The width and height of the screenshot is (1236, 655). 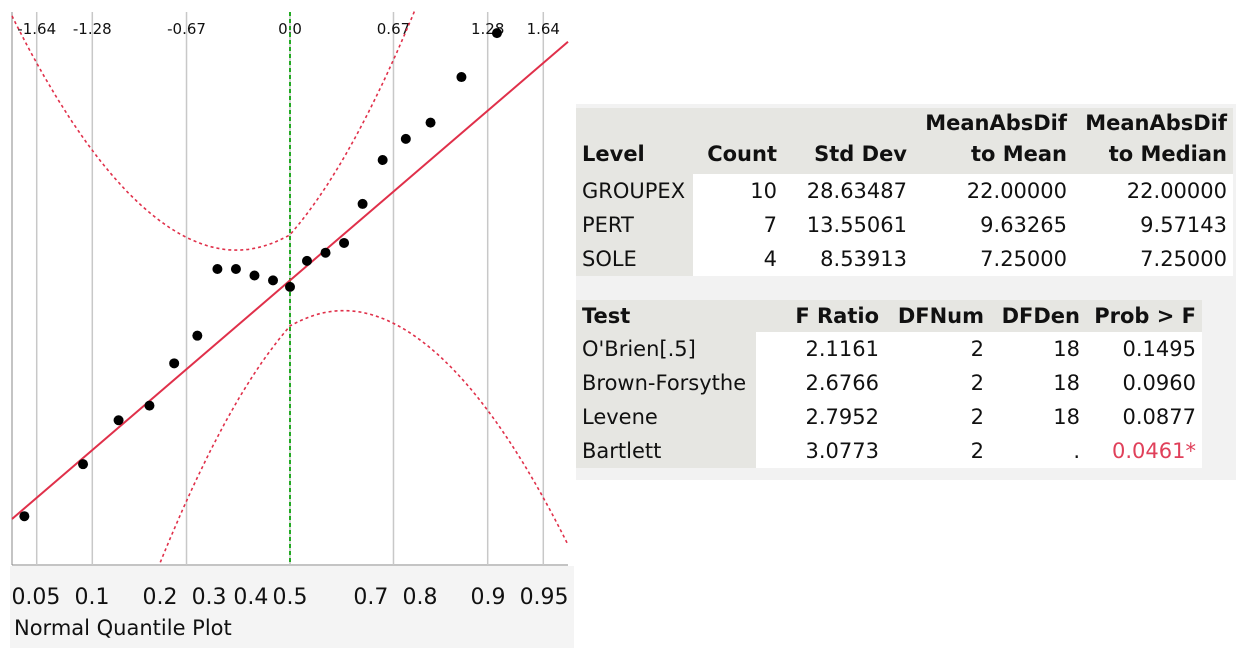 I want to click on lower-confidence-band, so click(x=364, y=436).